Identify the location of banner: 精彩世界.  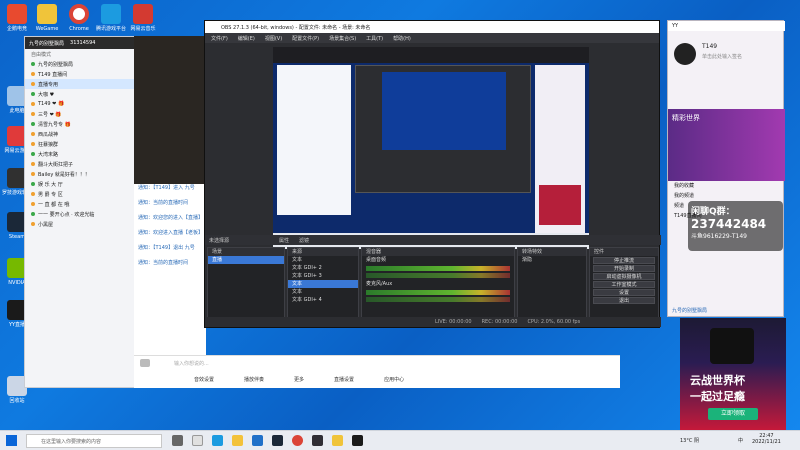
(726, 145).